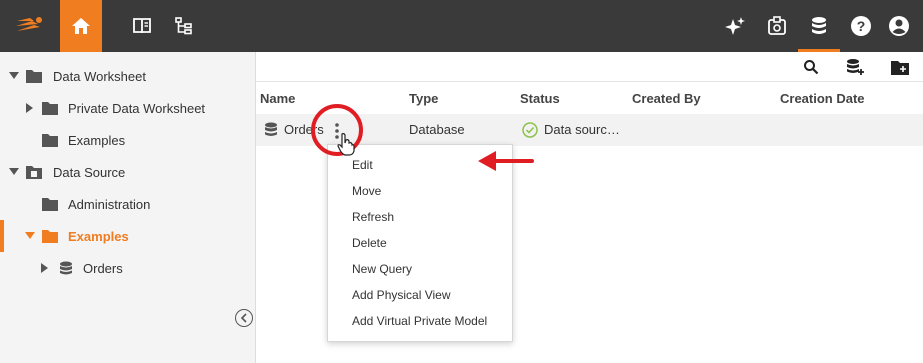  Describe the element at coordinates (900, 67) in the screenshot. I see `new-folder-icon` at that location.